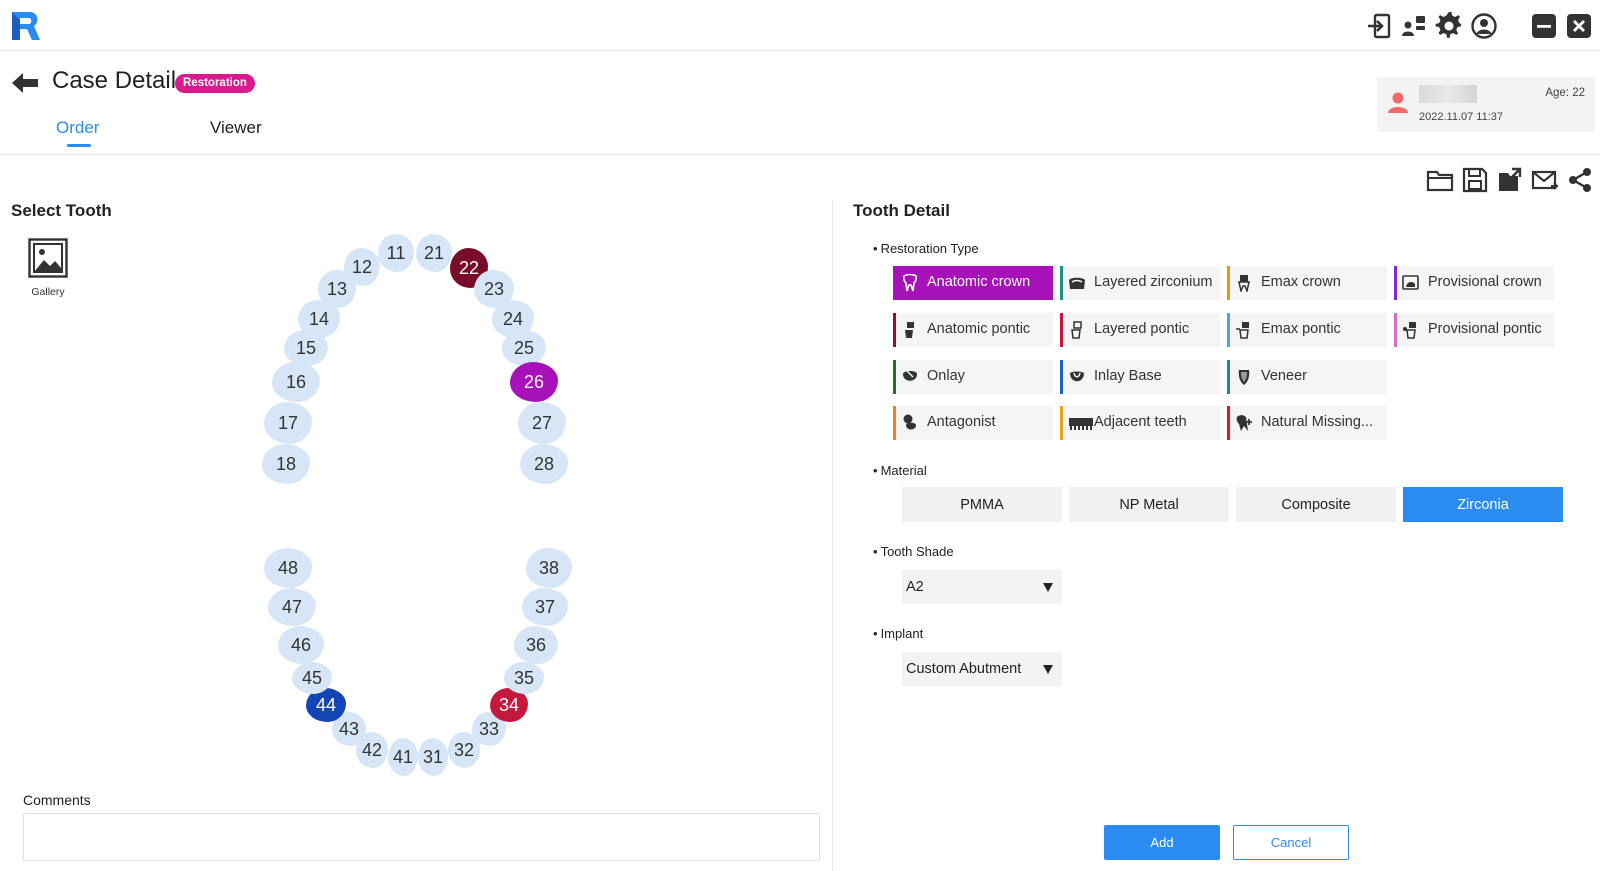 The height and width of the screenshot is (871, 1600). Describe the element at coordinates (1076, 330) in the screenshot. I see `layered-pontic-icon` at that location.